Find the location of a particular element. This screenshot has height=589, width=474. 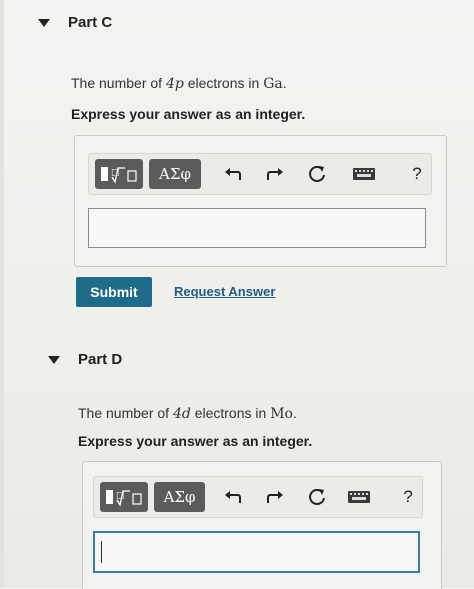

part-d-instruction: Express your answer as an integer. is located at coordinates (195, 441).